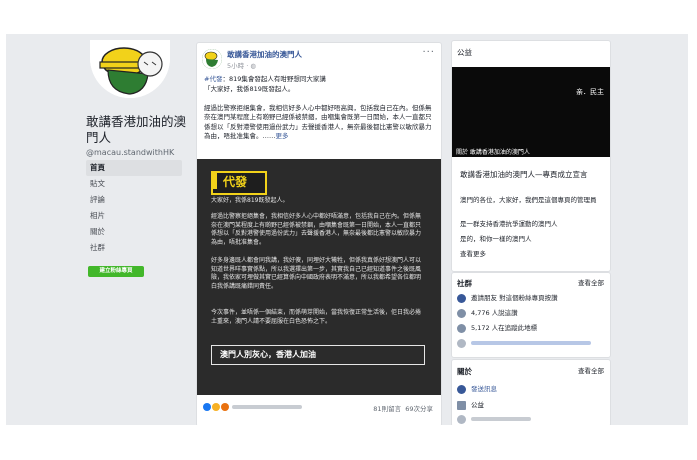  I want to click on hashtag-link: #代發, so click(213, 79).